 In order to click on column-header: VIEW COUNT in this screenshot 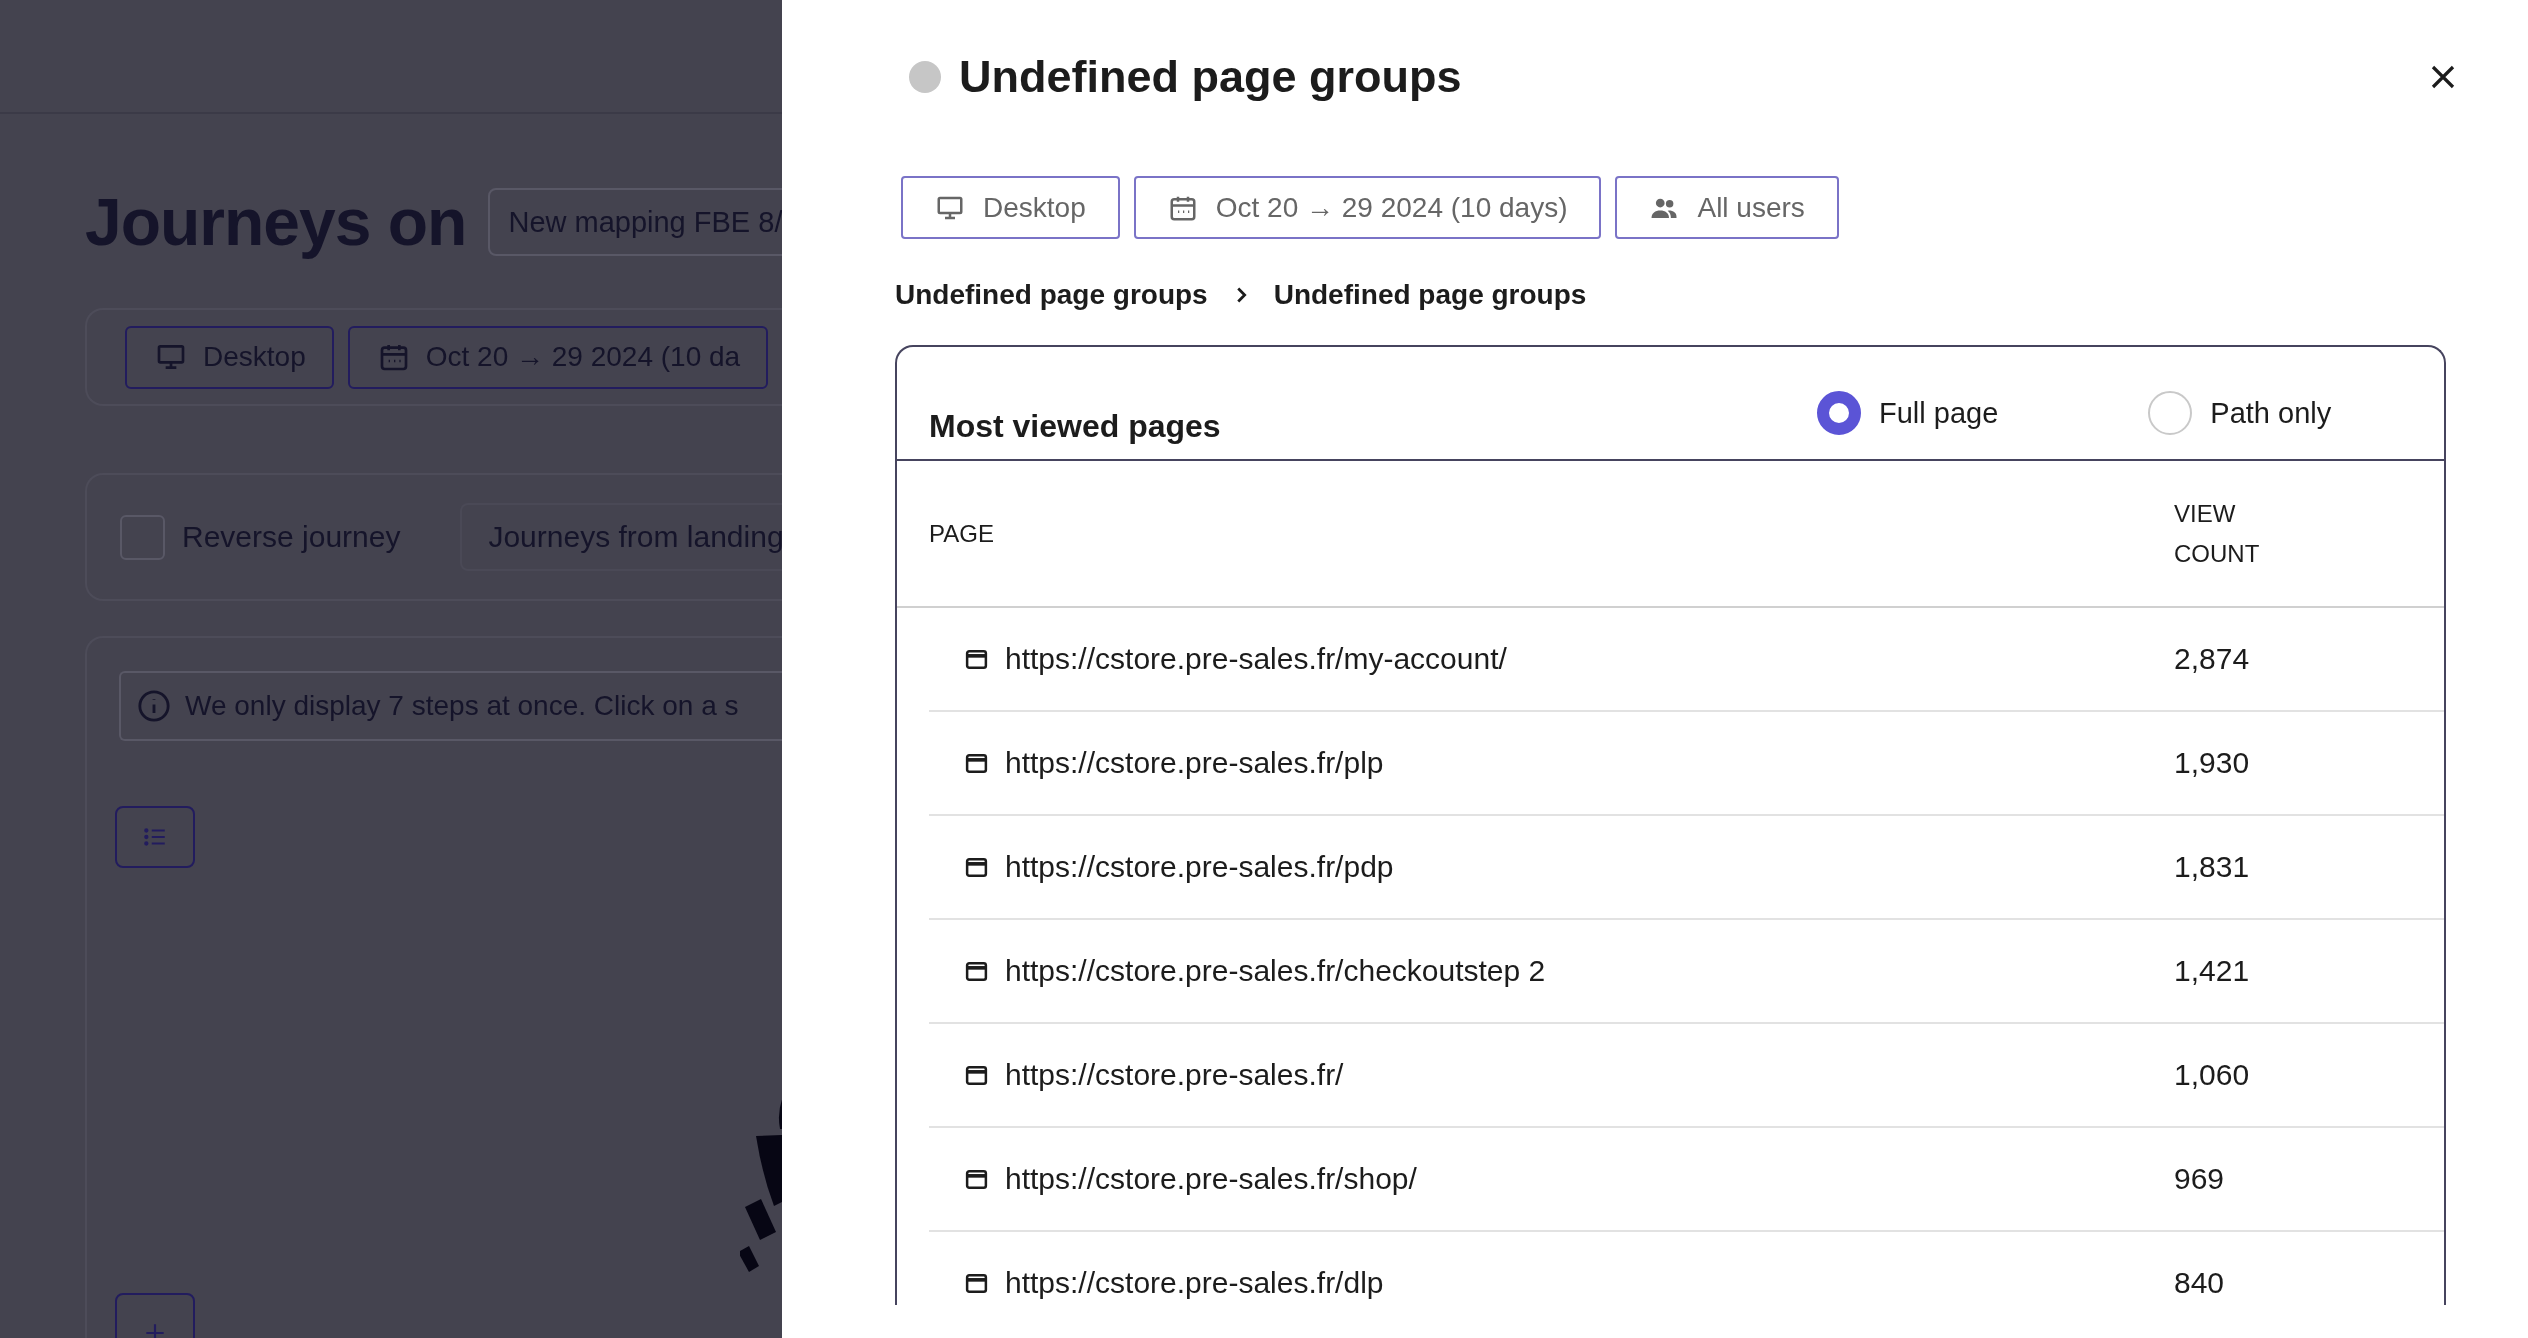, I will do `click(2217, 533)`.